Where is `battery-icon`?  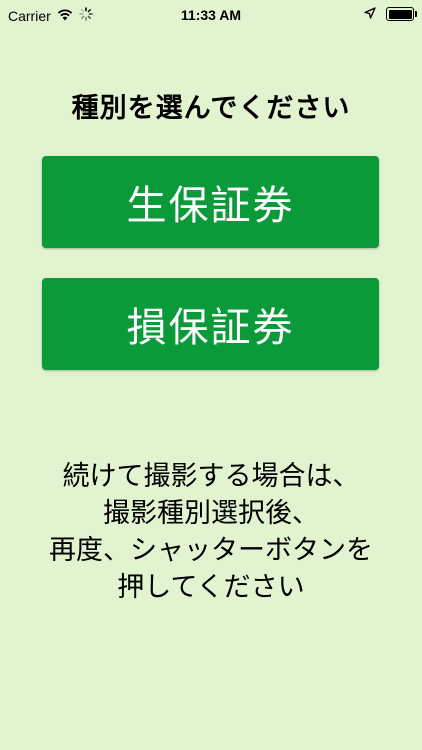 battery-icon is located at coordinates (401, 14).